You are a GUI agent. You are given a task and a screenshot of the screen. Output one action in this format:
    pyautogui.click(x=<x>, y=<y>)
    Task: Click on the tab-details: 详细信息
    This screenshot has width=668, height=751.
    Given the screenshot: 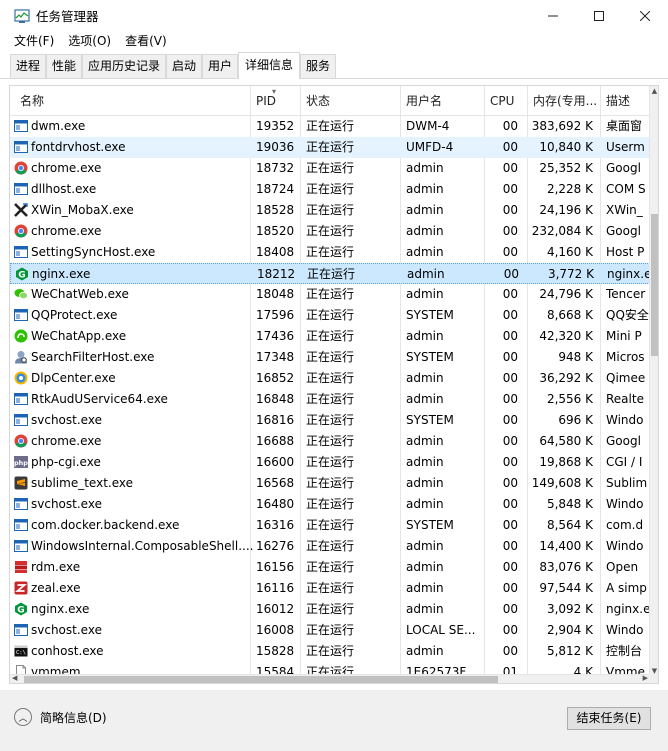 What is the action you would take?
    pyautogui.click(x=269, y=65)
    